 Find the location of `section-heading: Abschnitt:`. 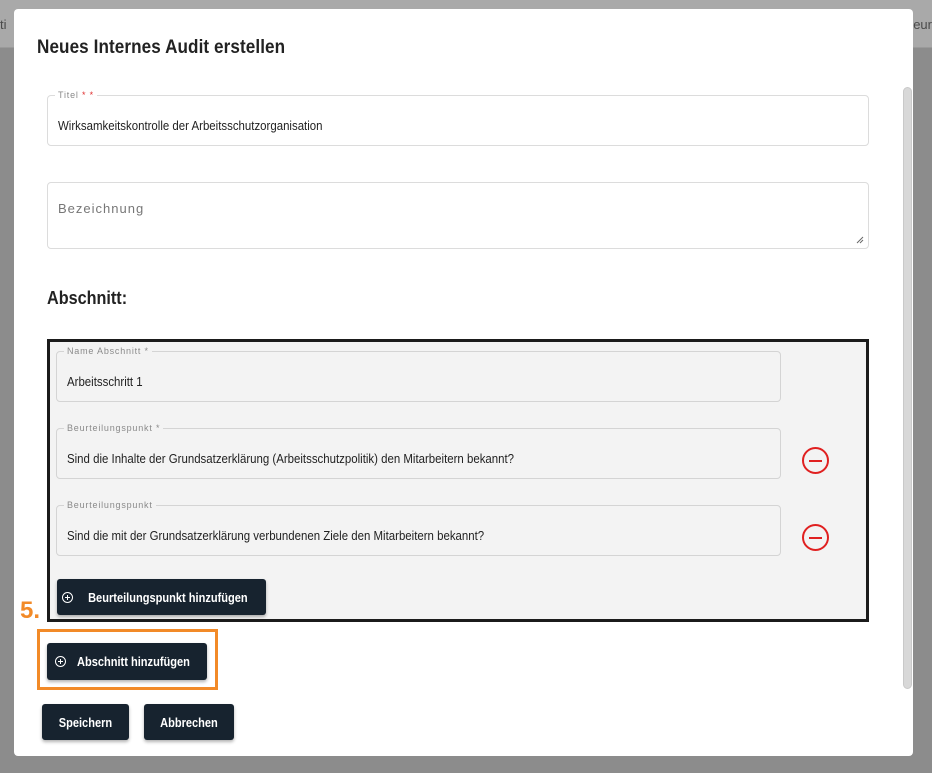

section-heading: Abschnitt: is located at coordinates (87, 298).